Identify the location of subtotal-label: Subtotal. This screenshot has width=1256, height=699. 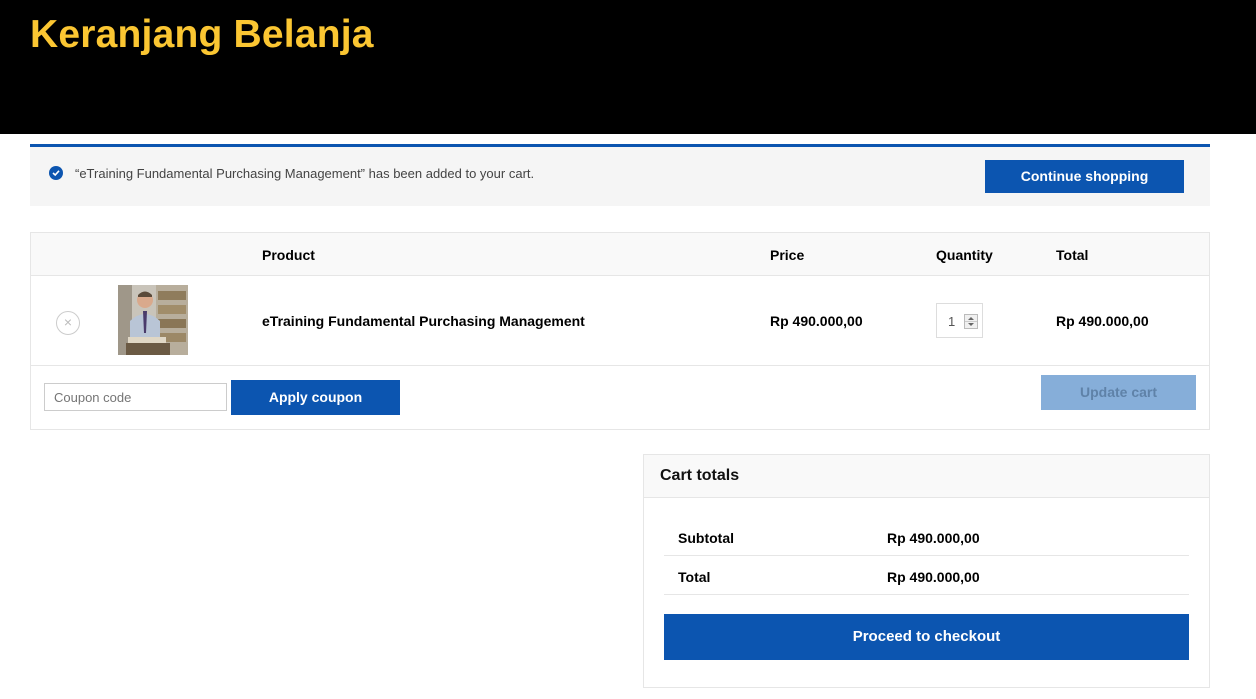
(706, 538).